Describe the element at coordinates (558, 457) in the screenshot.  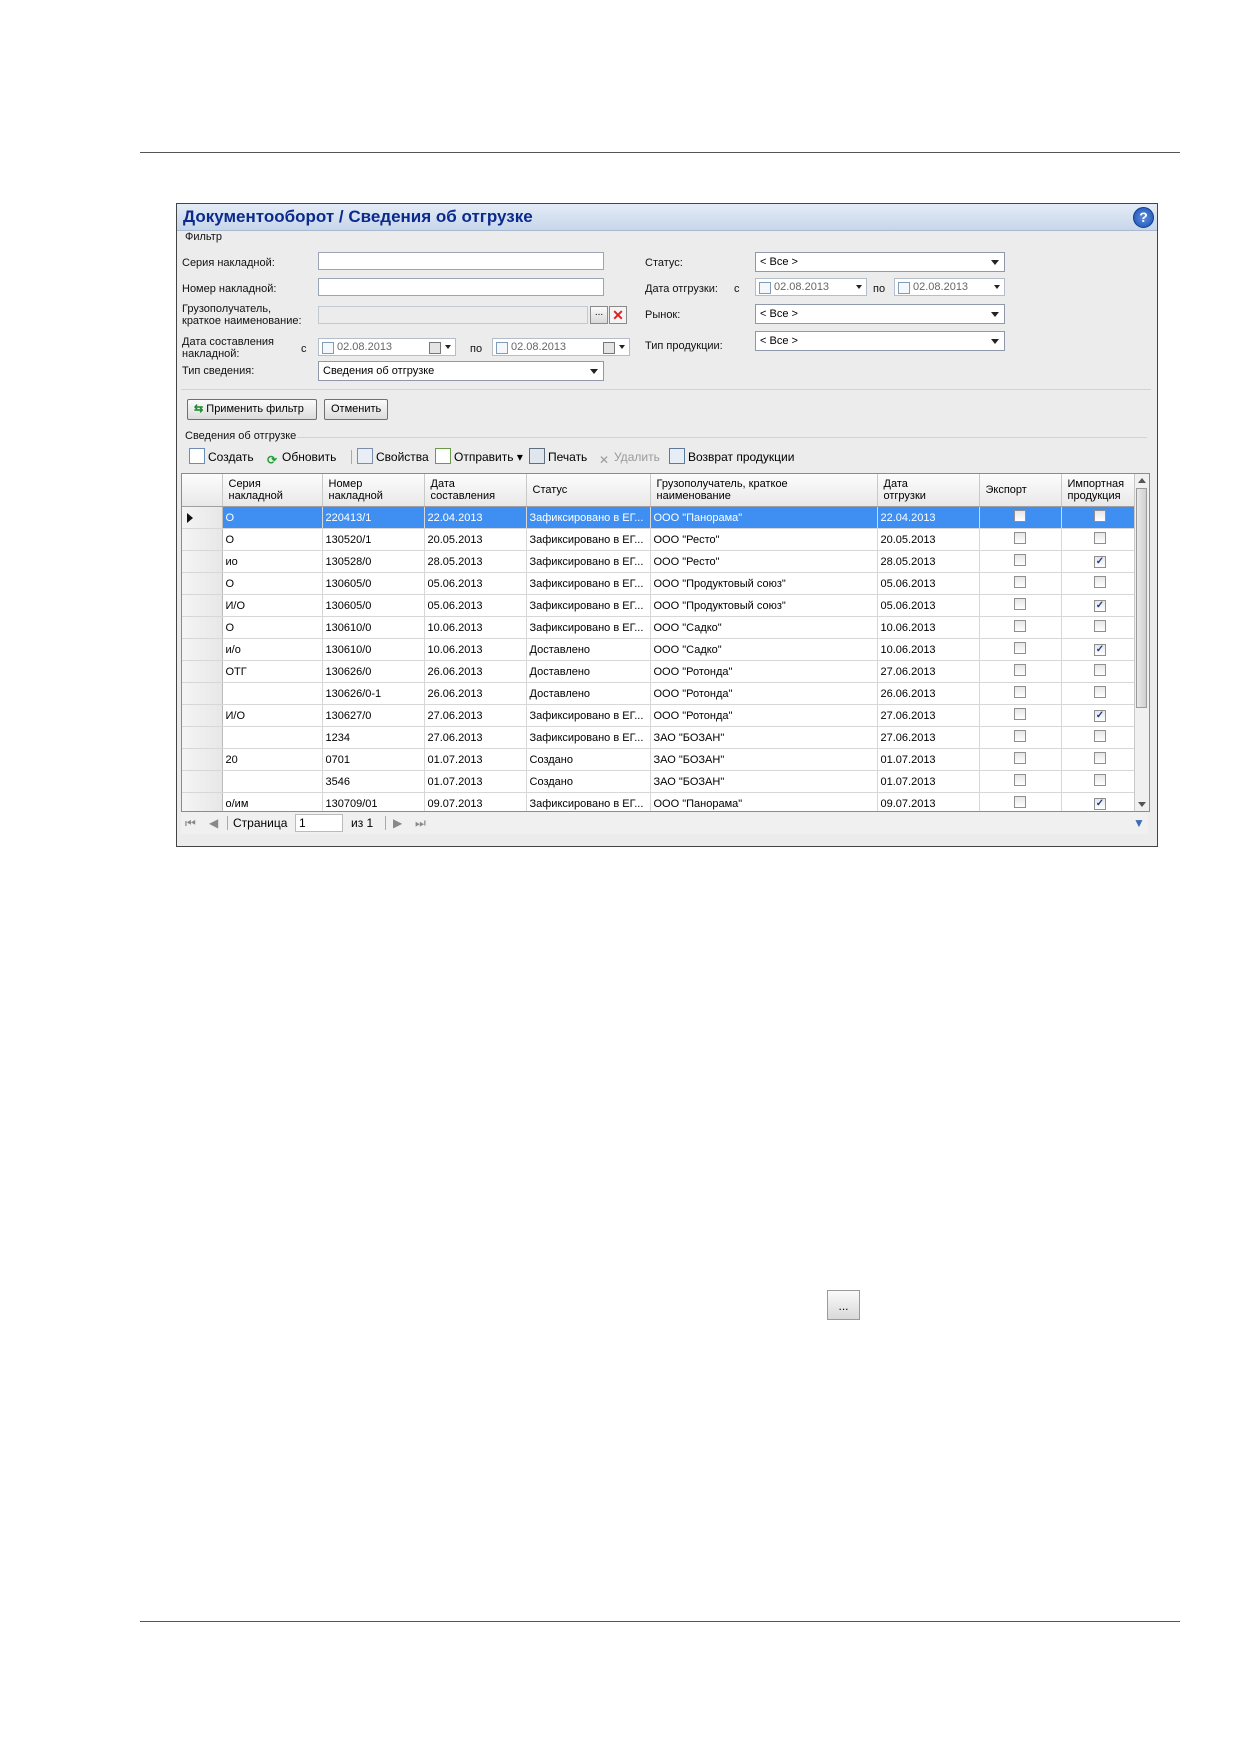
I see `print-button: Печать` at that location.